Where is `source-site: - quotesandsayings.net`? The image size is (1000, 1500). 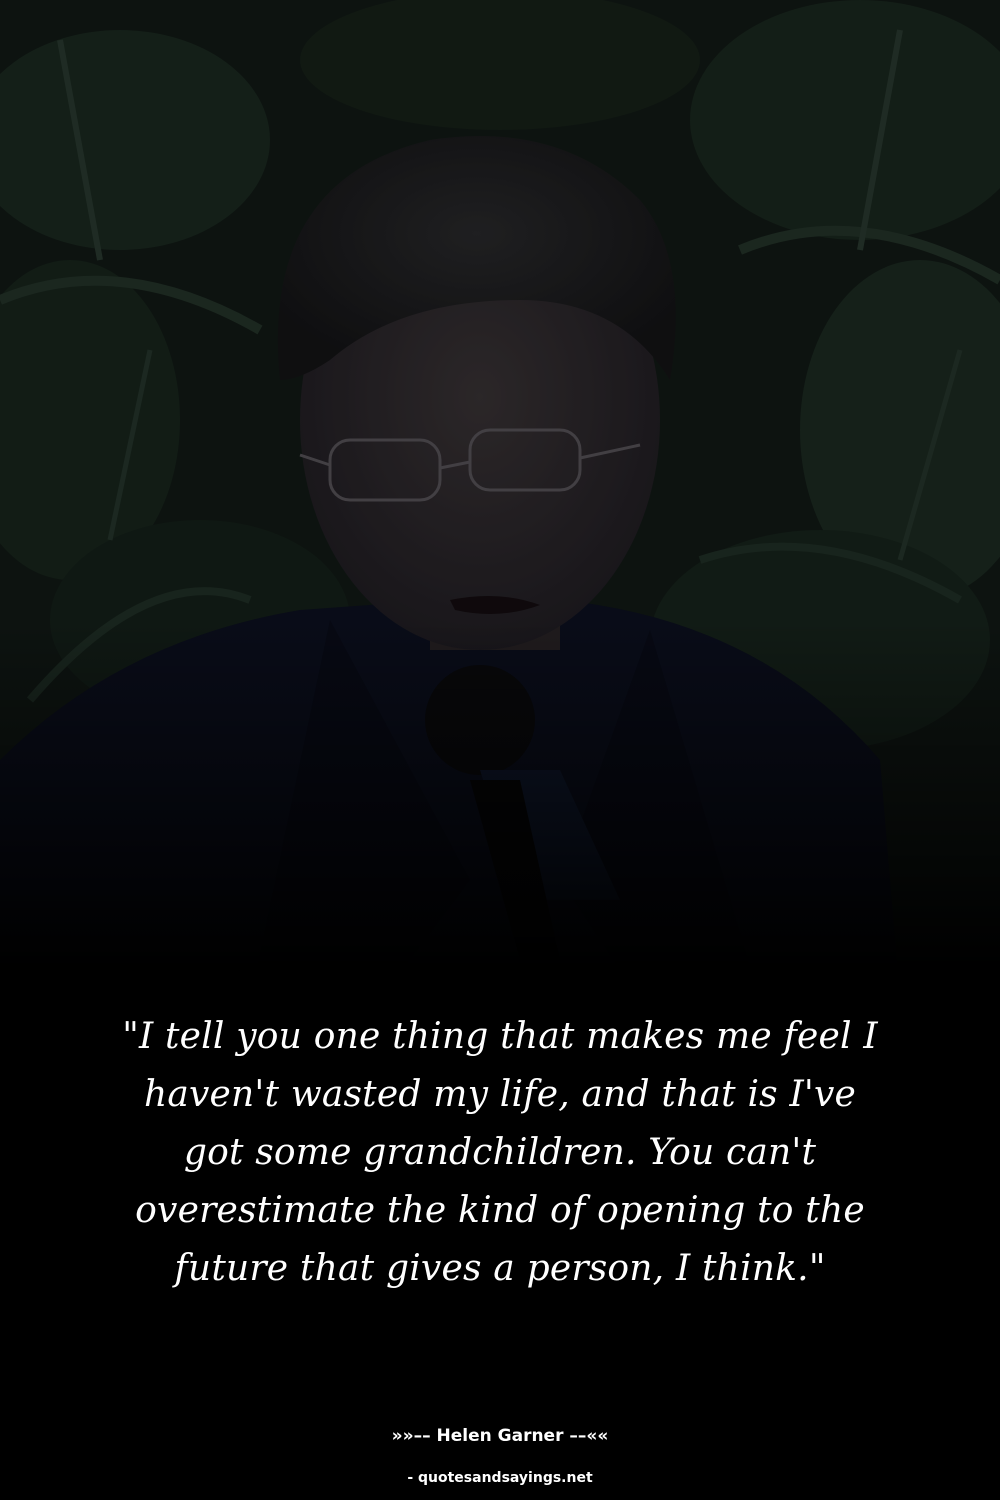
source-site: - quotesandsayings.net is located at coordinates (500, 1478).